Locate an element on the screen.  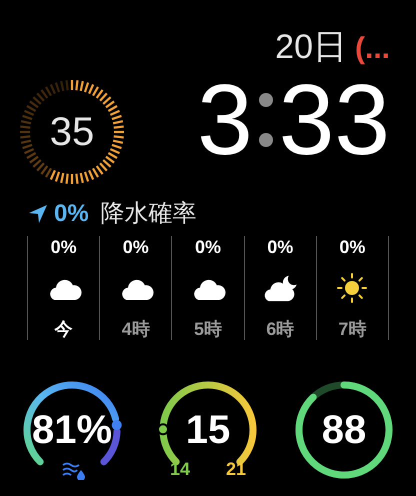
cloud-moon-icon is located at coordinates (280, 288).